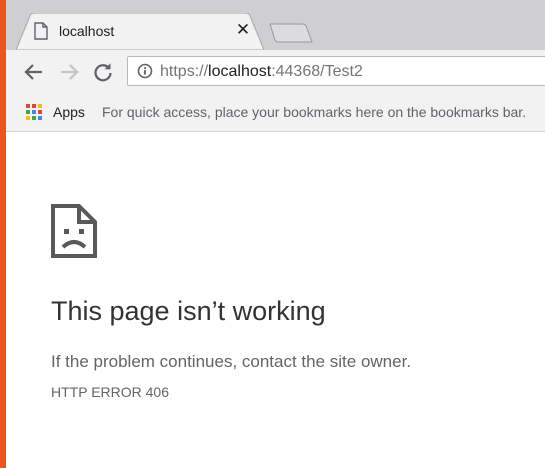  I want to click on reload-button, so click(103, 72).